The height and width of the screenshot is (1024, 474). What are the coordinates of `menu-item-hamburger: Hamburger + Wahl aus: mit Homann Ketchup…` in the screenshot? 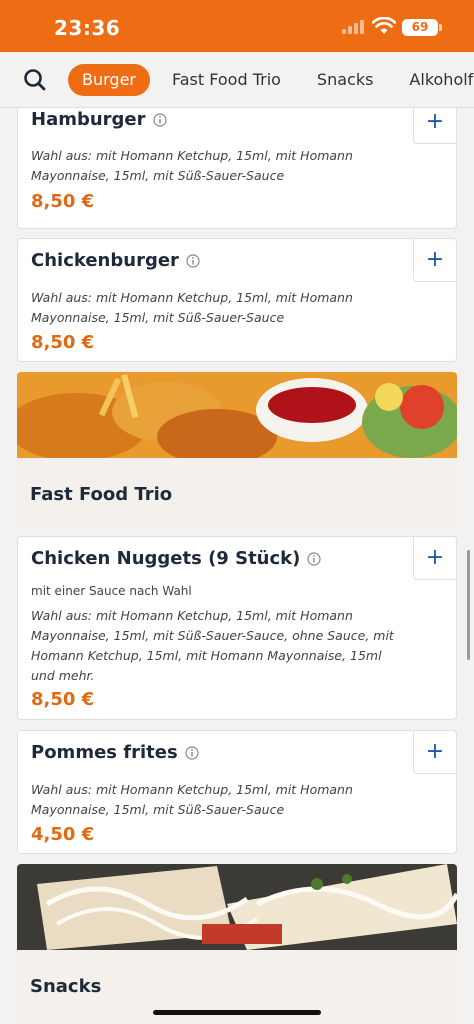 It's located at (237, 168).